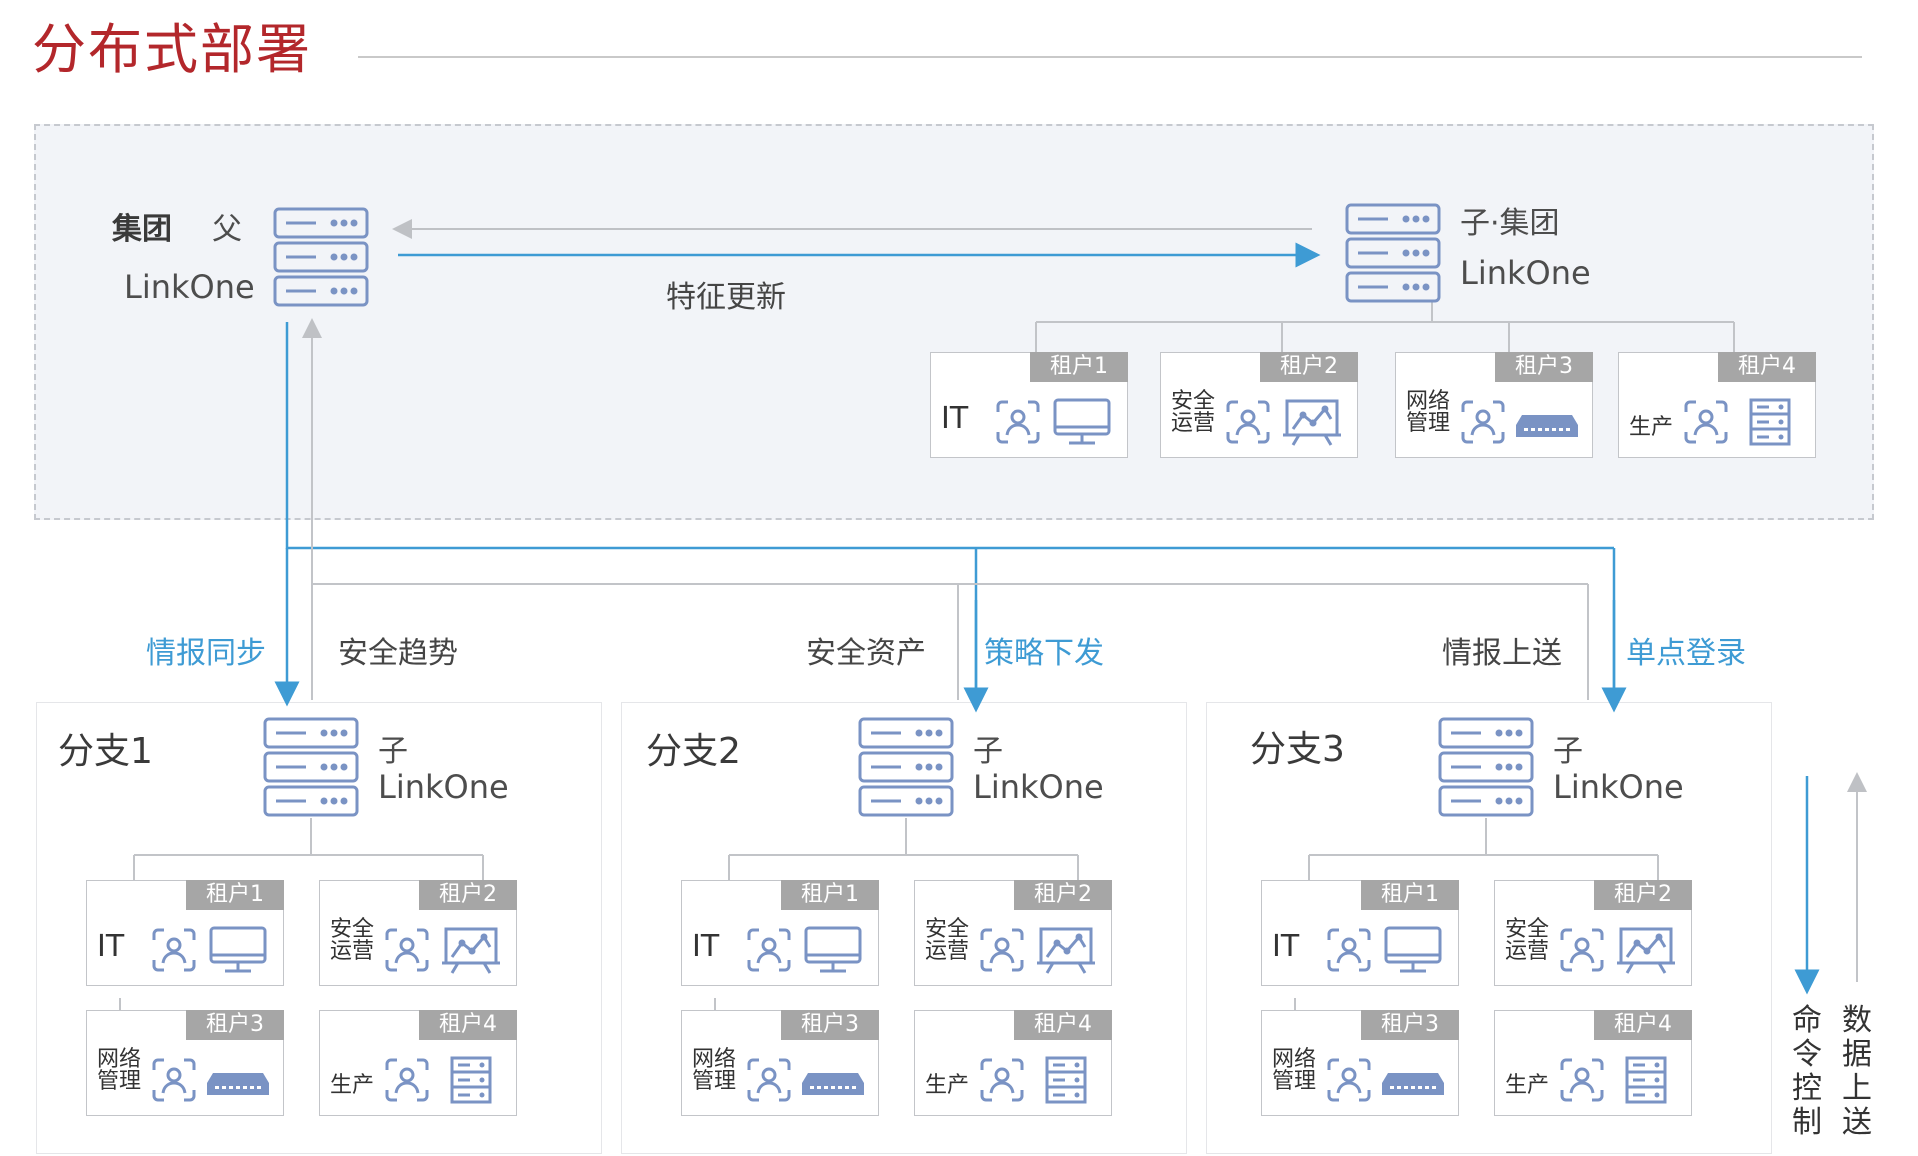 The image size is (1918, 1156). Describe the element at coordinates (988, 751) in the screenshot. I see `branch-2-role: 子` at that location.